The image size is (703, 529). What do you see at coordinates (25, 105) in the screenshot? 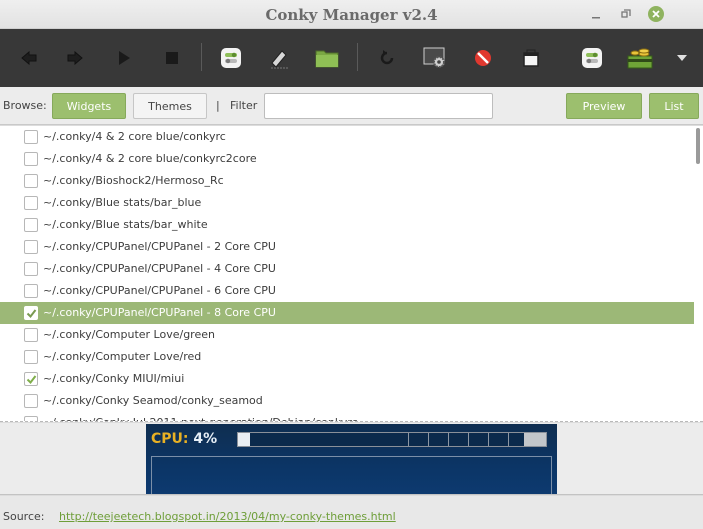
I see `browse-label: Browse:` at bounding box center [25, 105].